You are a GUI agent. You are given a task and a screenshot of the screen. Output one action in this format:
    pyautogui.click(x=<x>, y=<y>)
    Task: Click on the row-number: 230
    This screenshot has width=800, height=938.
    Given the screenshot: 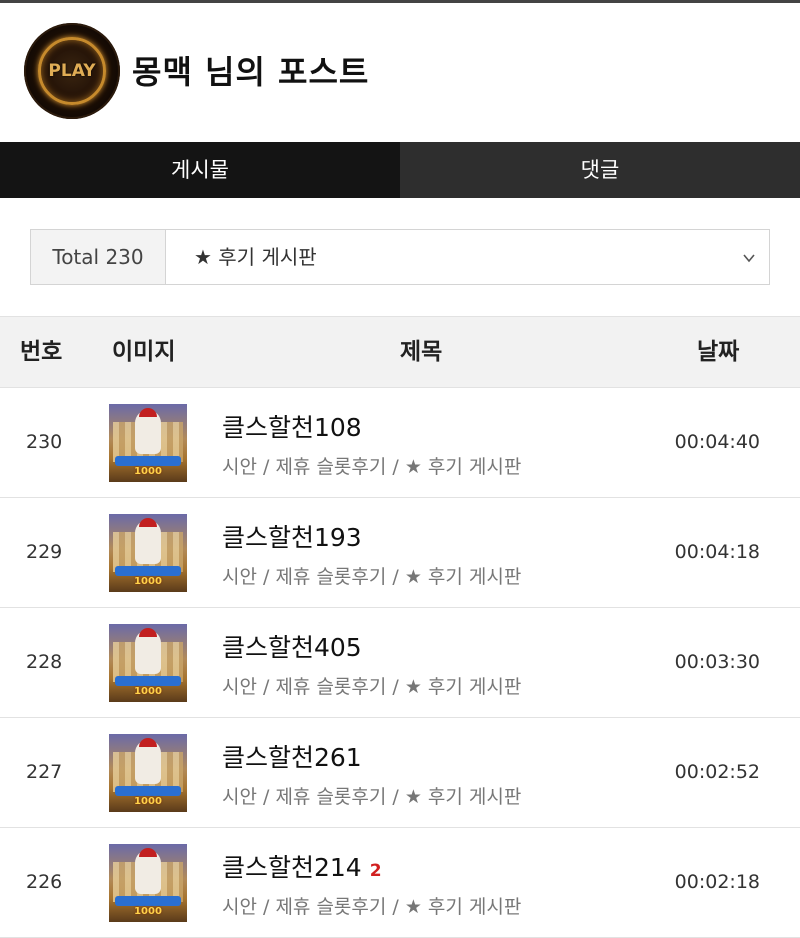 What is the action you would take?
    pyautogui.click(x=44, y=442)
    